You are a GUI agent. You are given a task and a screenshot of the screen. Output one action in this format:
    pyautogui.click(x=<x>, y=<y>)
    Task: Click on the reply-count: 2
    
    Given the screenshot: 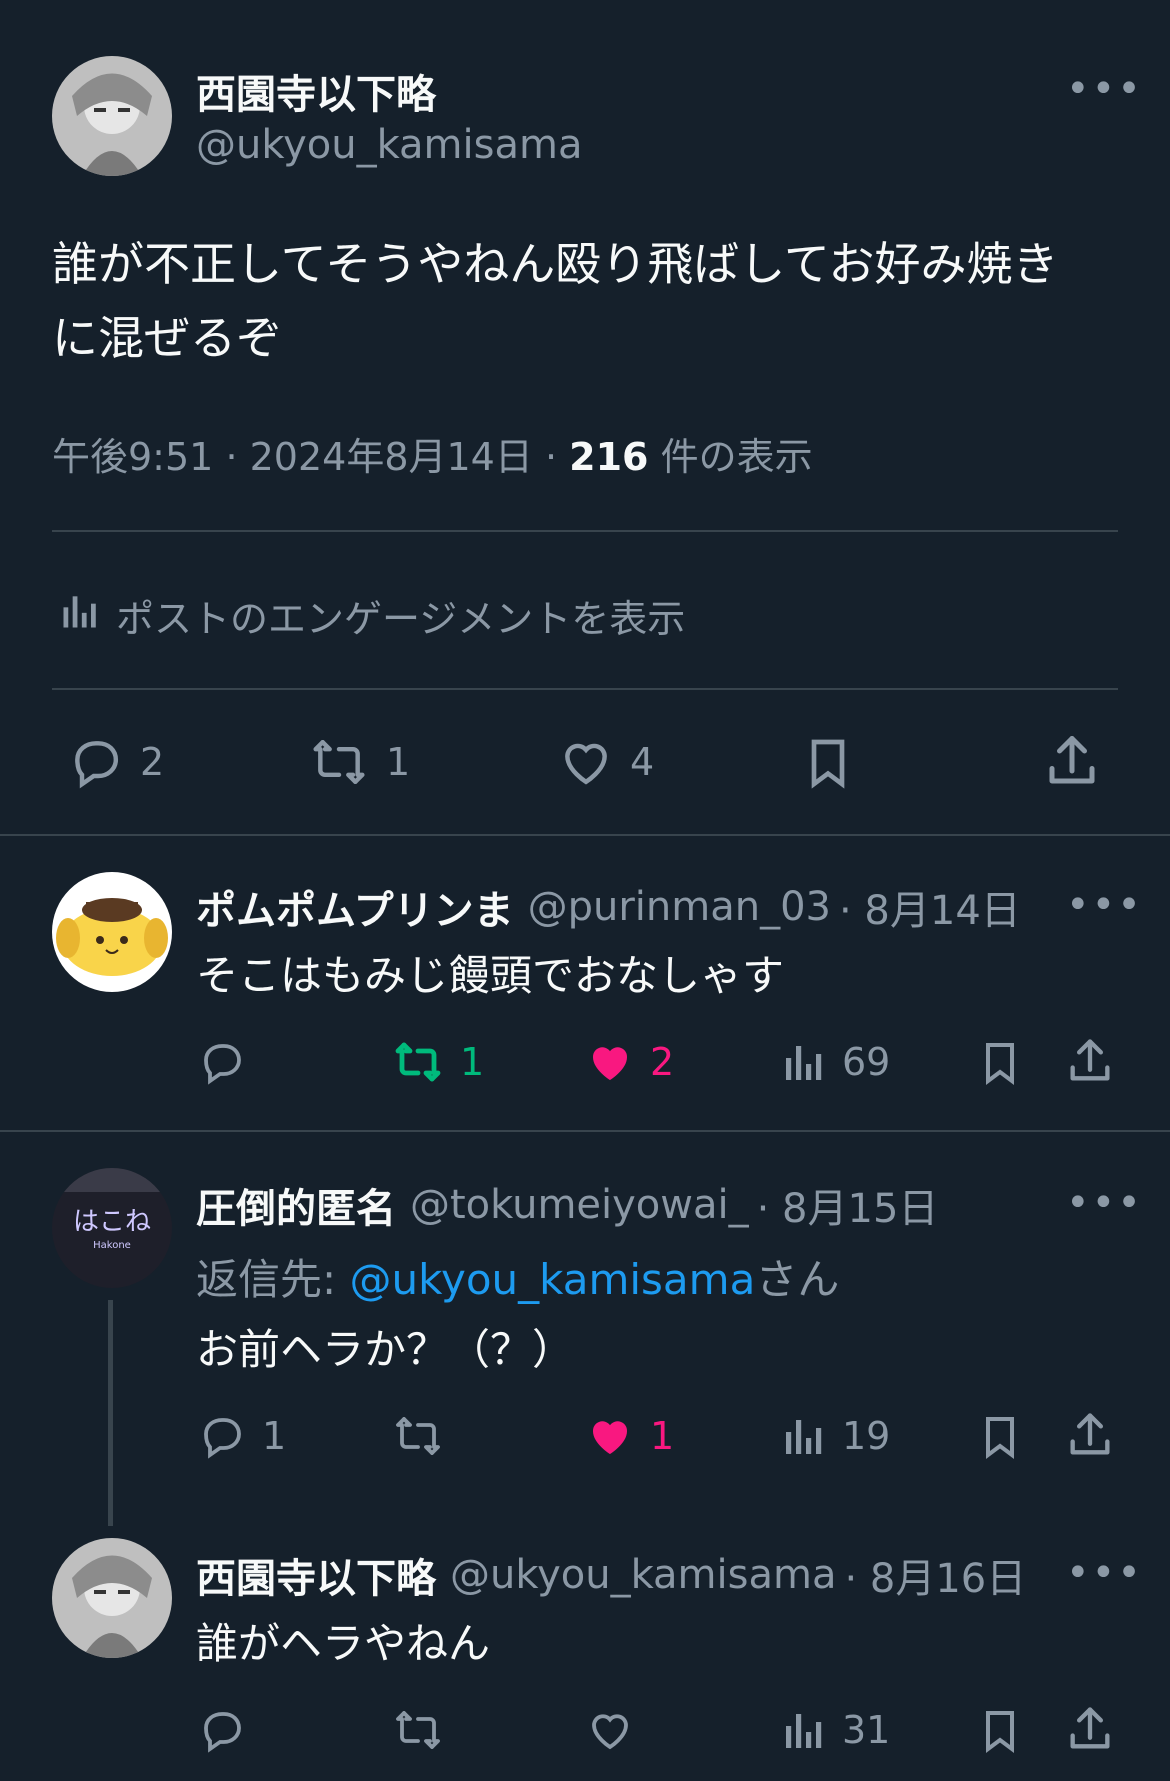 What is the action you would take?
    pyautogui.click(x=152, y=762)
    